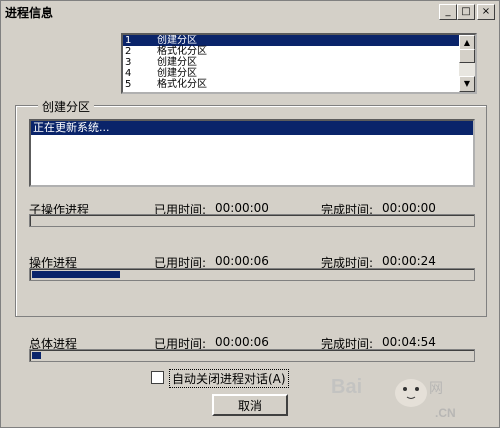  I want to click on op-progress-fill, so click(76, 274).